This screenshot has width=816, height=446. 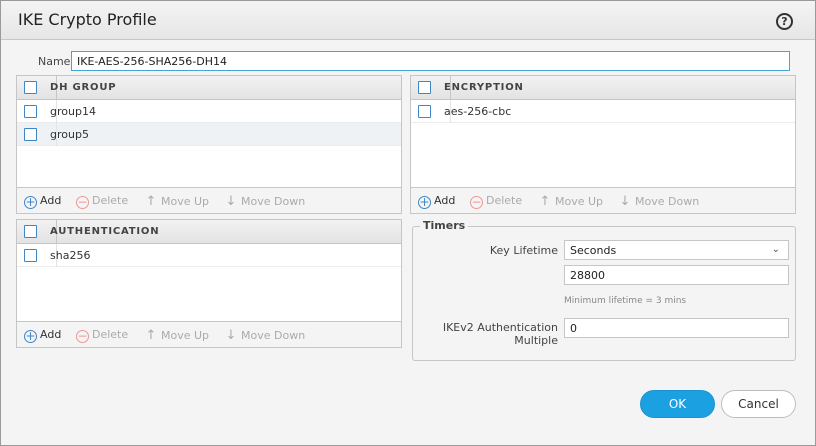 I want to click on chevron-down-icon: ⌄, so click(x=775, y=249).